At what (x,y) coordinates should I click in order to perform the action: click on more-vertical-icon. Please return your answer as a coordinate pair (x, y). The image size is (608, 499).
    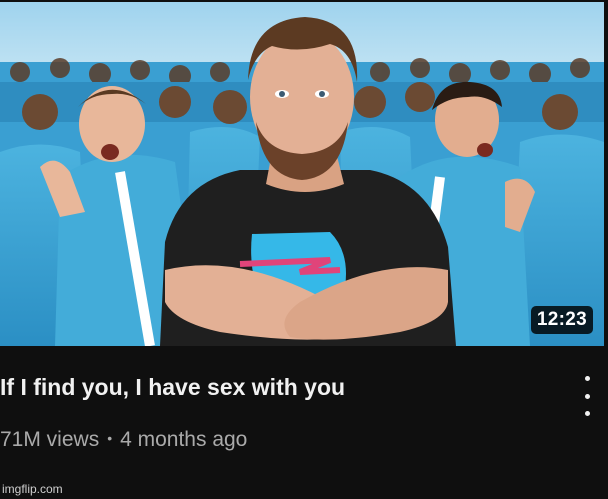
    Looking at the image, I should click on (587, 396).